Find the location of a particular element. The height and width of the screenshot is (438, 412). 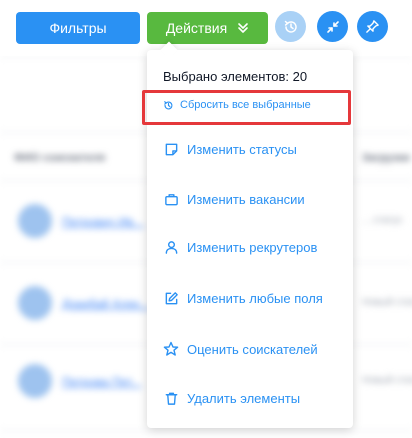

collapse-button is located at coordinates (332, 26).